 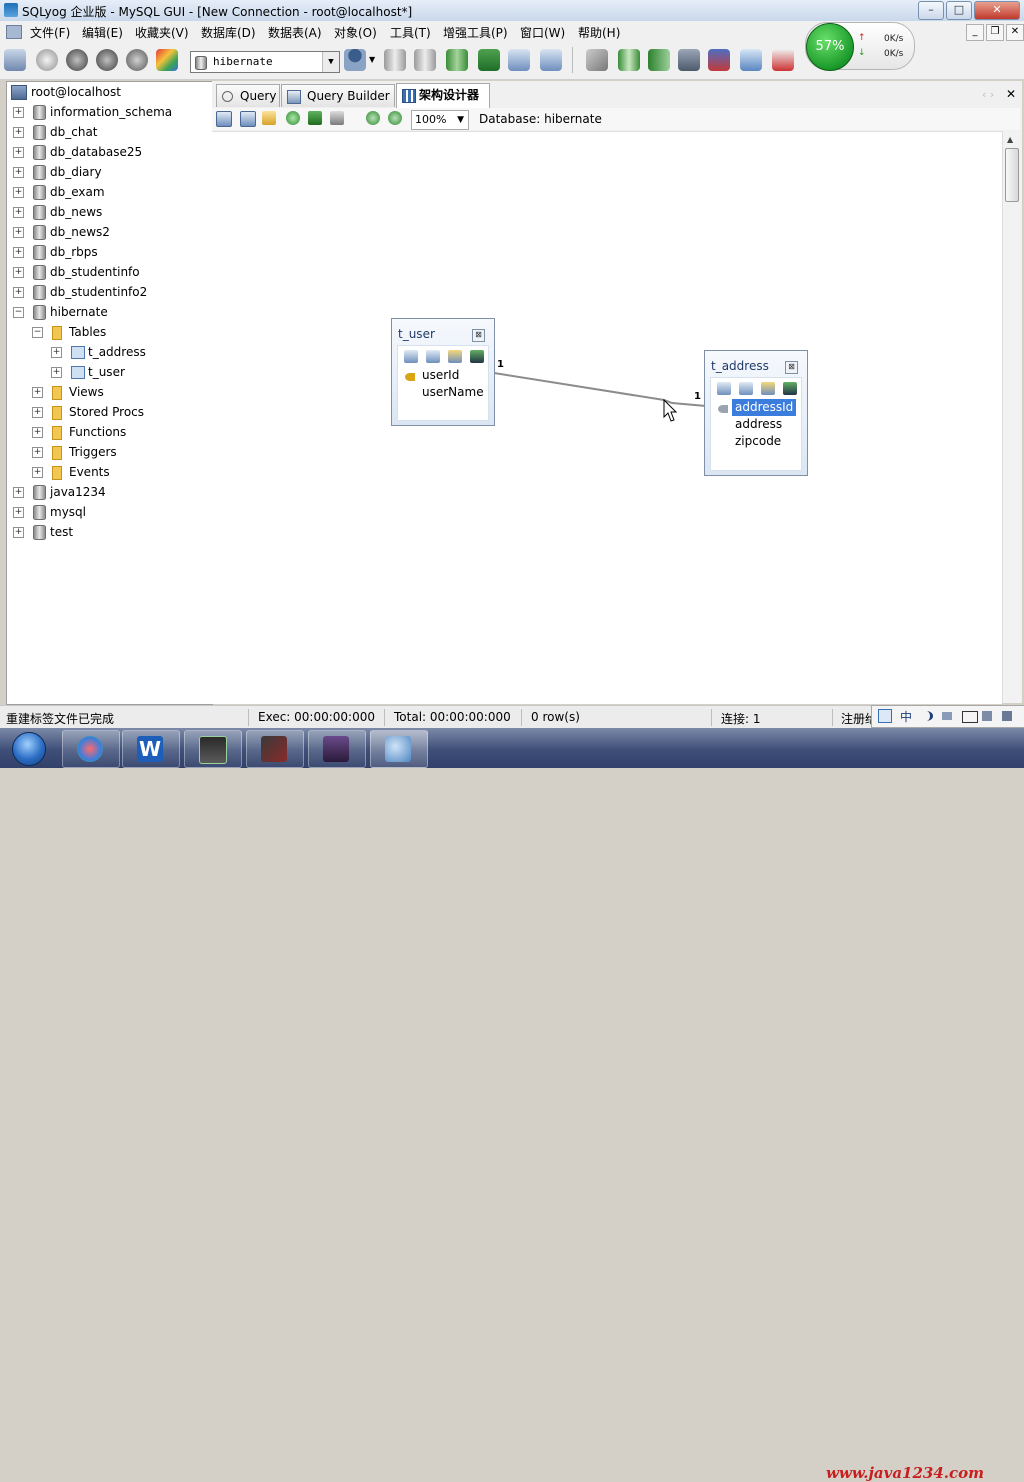 What do you see at coordinates (970, 717) in the screenshot?
I see `ime-keyboard-icon` at bounding box center [970, 717].